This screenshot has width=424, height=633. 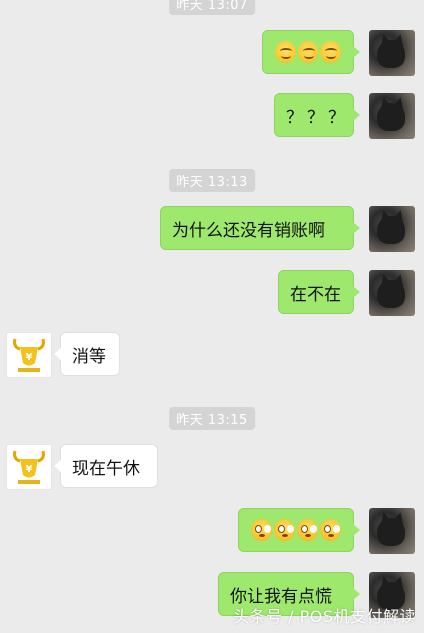 What do you see at coordinates (106, 466) in the screenshot?
I see `message-bubble: 现在午休` at bounding box center [106, 466].